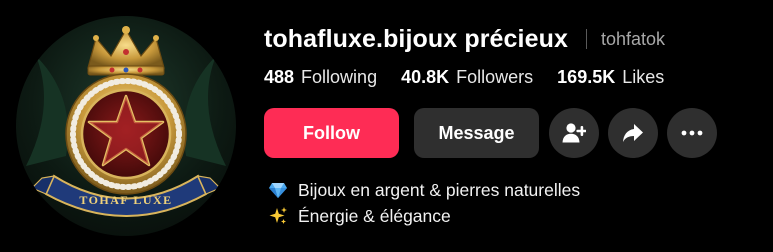 The width and height of the screenshot is (773, 252). Describe the element at coordinates (416, 38) in the screenshot. I see `display-name: tohafluxe.bijoux précieux` at that location.